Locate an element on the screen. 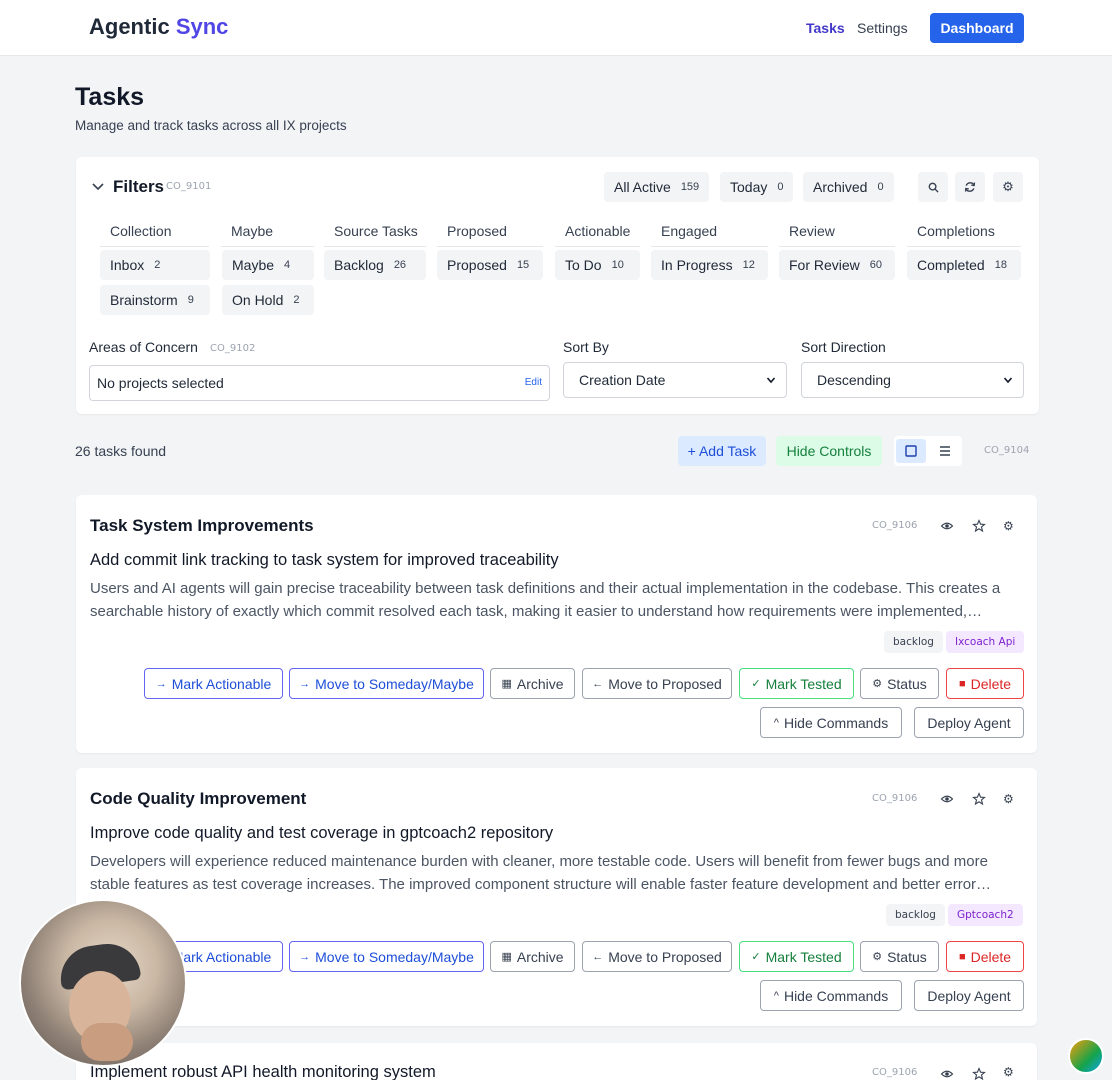 This screenshot has height=1080, width=1112. floating-app-badge is located at coordinates (1086, 1056).